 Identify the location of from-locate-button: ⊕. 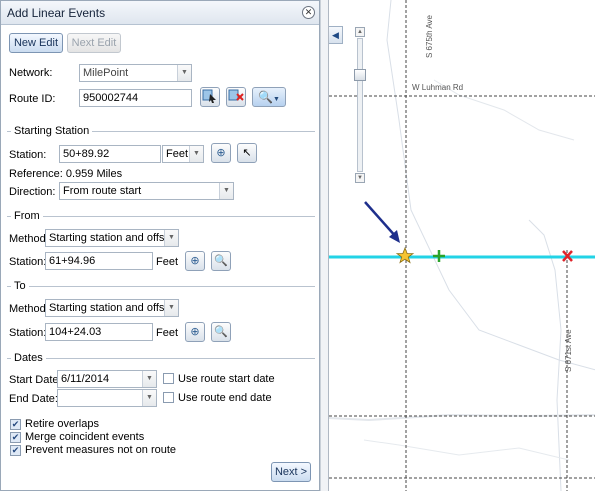
(195, 261).